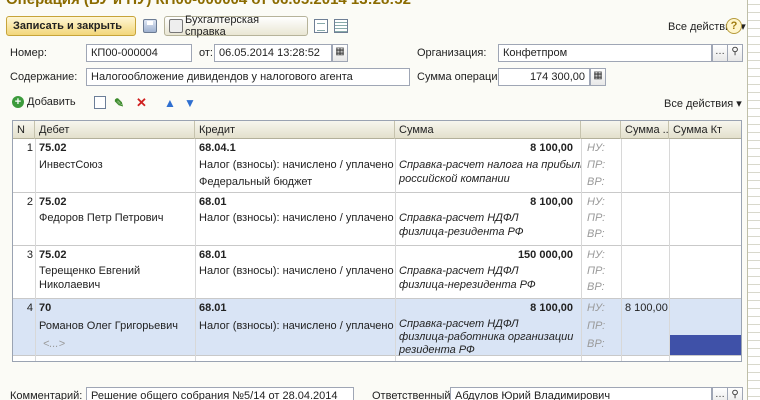 This screenshot has width=760, height=400. I want to click on number-label: Номер:, so click(28, 53).